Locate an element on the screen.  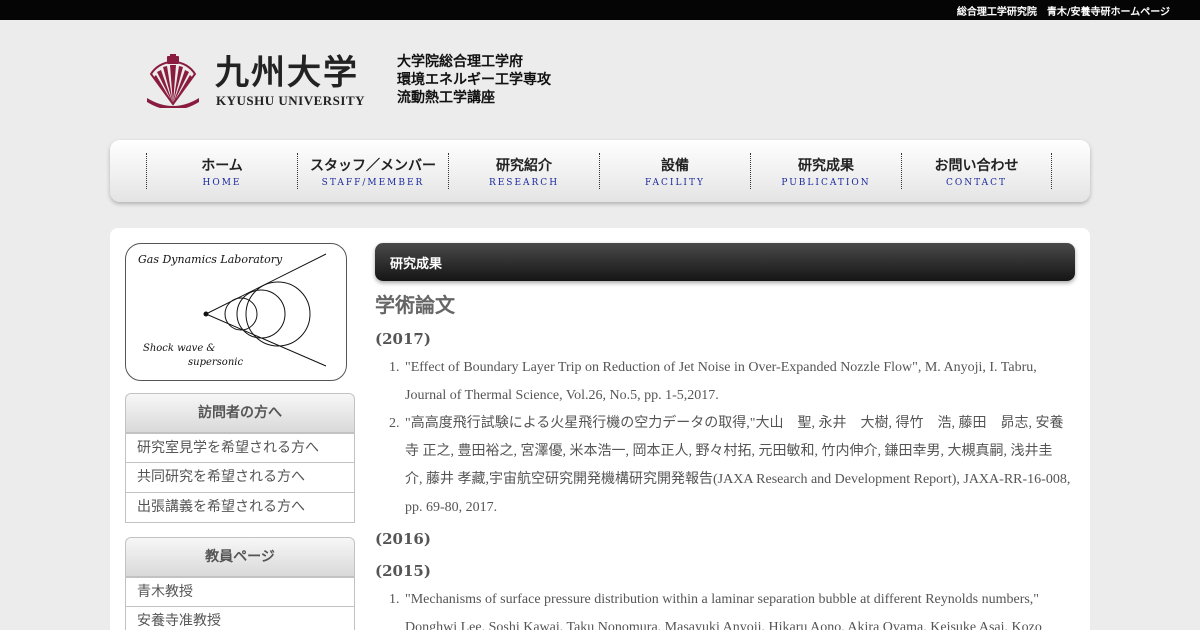
nav-item-home: ホーム HOME is located at coordinates (221, 171).